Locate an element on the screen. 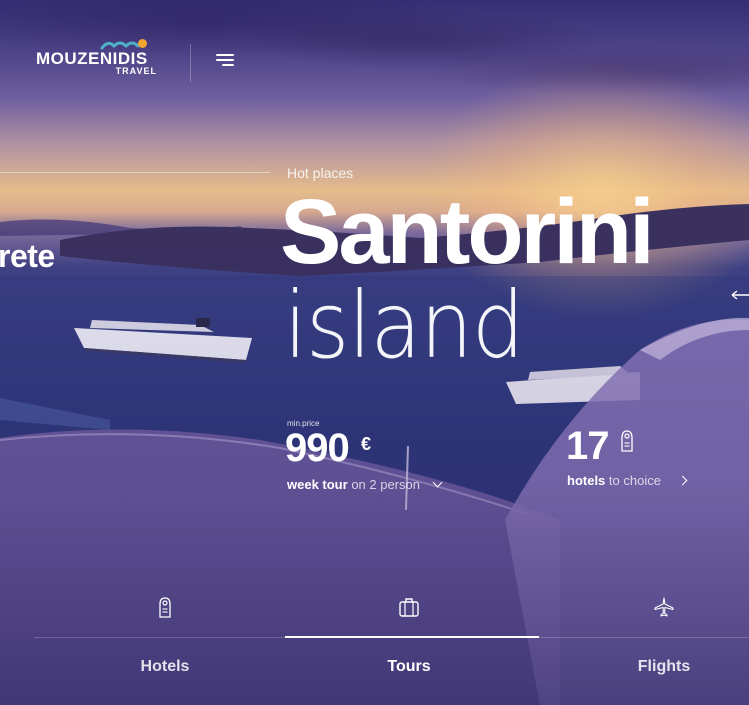 The image size is (749, 705). price-currency: € is located at coordinates (366, 444).